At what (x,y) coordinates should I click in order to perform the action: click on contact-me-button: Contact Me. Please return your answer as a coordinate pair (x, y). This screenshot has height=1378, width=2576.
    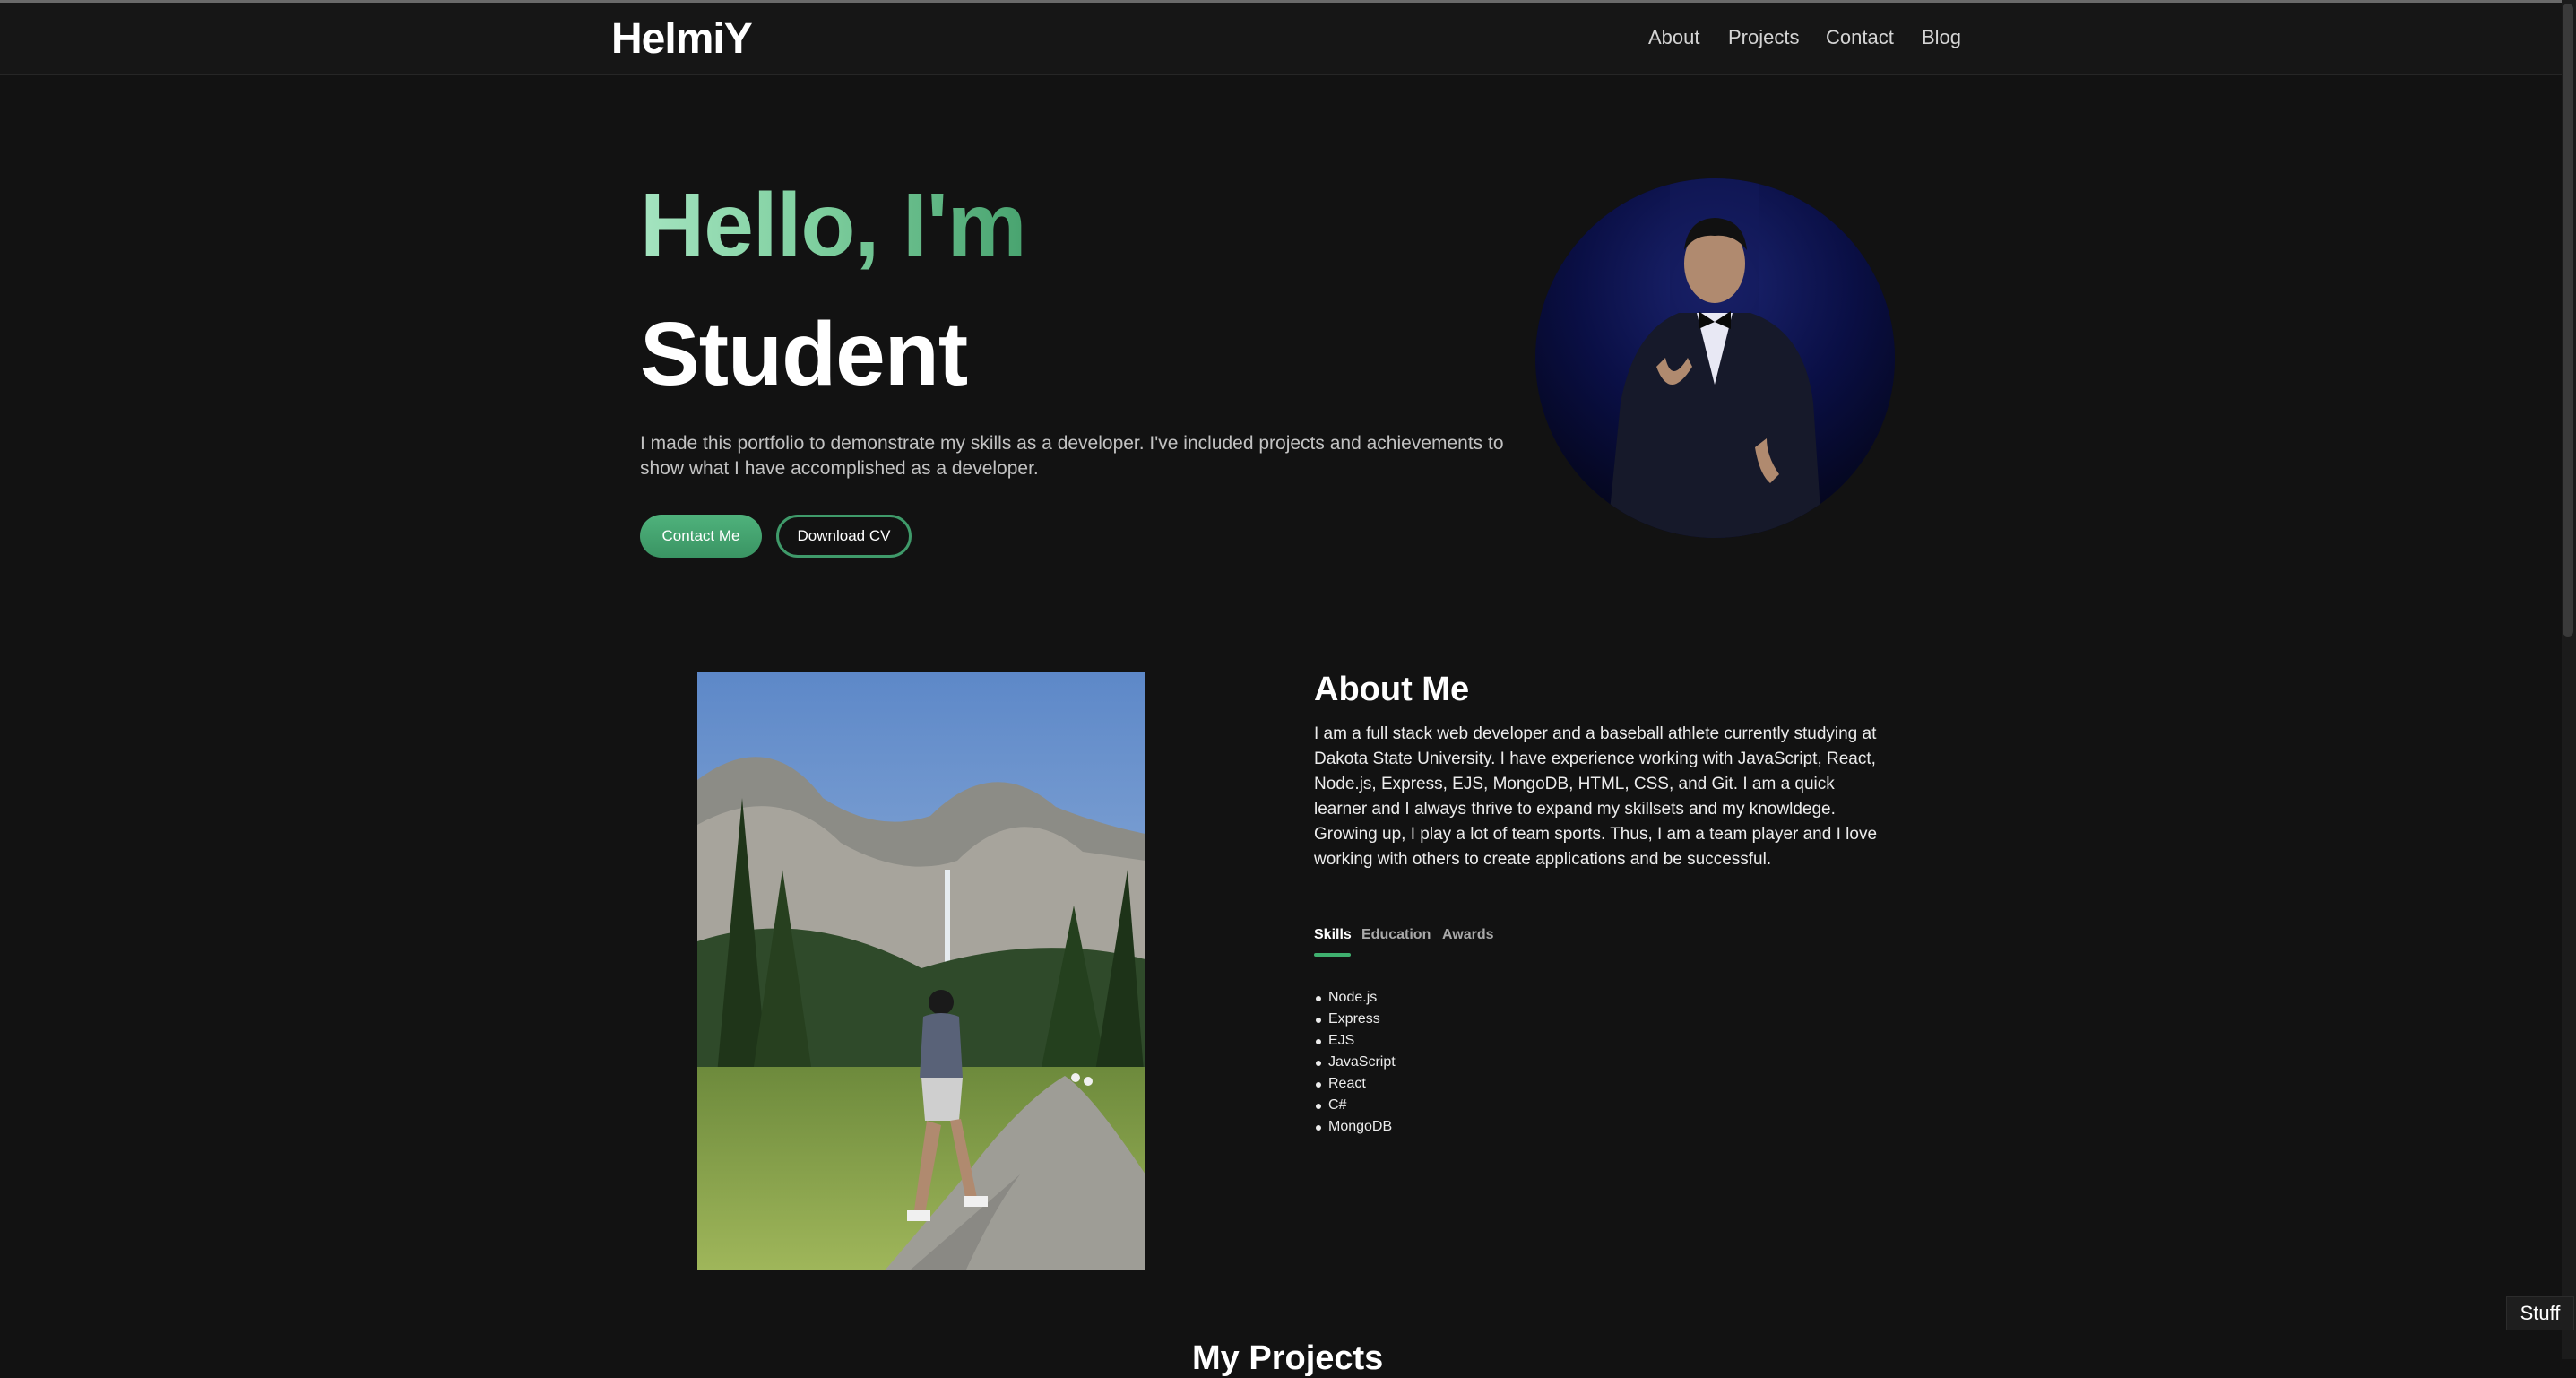
    Looking at the image, I should click on (701, 536).